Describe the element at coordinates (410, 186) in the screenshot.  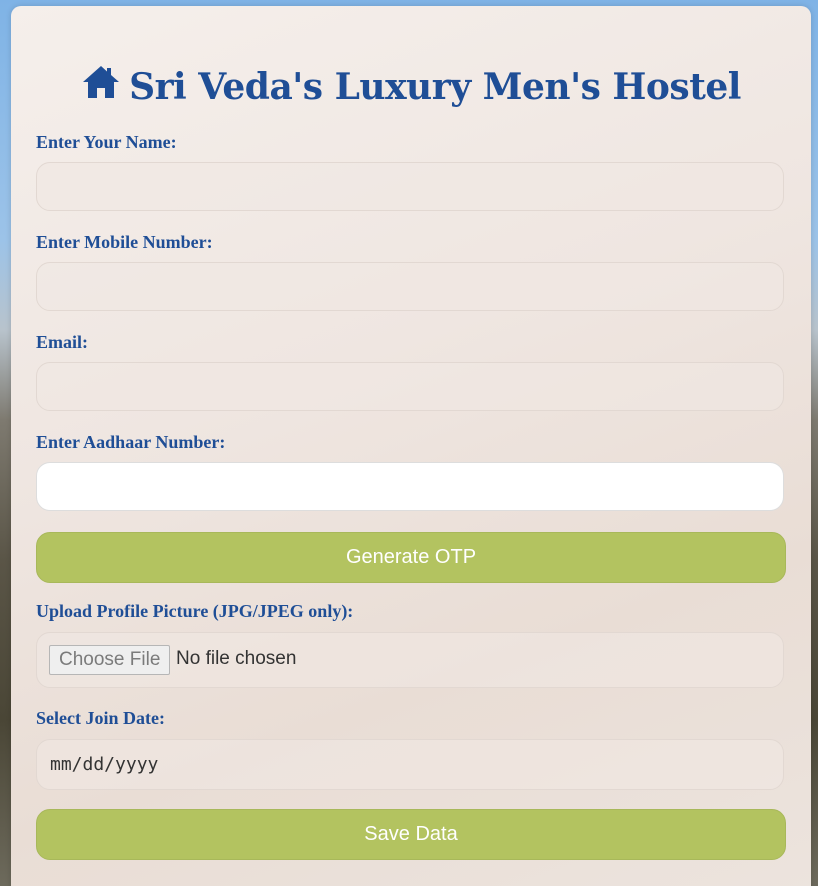
I see `name-input` at that location.